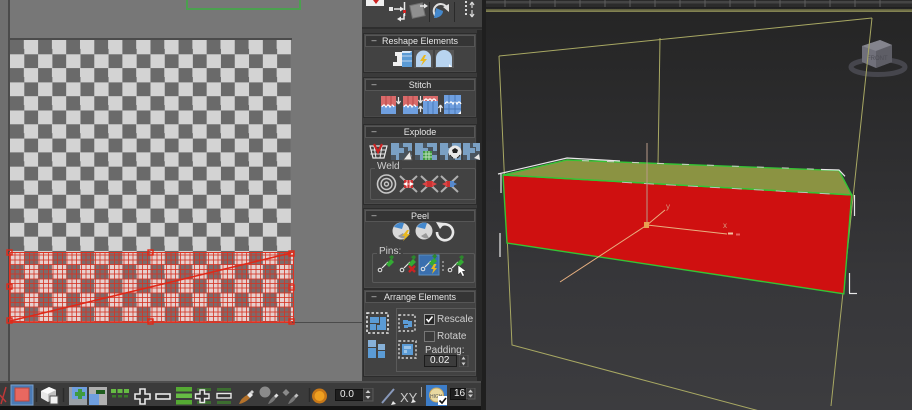 The image size is (912, 410). What do you see at coordinates (409, 397) in the screenshot?
I see `svg-text: XY` at bounding box center [409, 397].